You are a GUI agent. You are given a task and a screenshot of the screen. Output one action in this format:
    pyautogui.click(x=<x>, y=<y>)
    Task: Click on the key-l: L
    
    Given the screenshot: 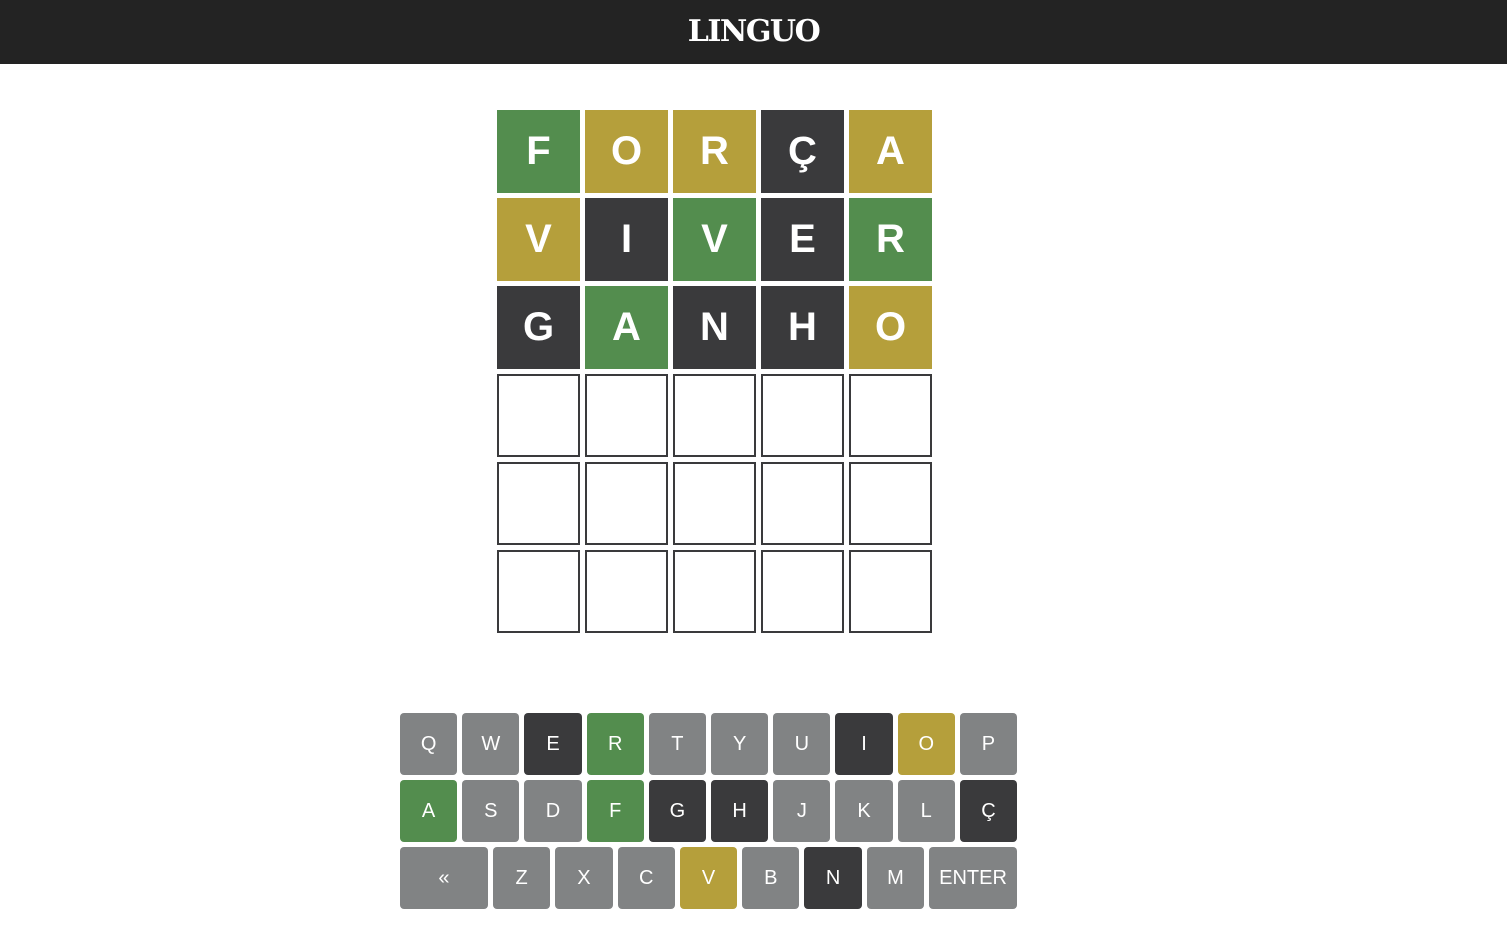 What is the action you would take?
    pyautogui.click(x=926, y=811)
    